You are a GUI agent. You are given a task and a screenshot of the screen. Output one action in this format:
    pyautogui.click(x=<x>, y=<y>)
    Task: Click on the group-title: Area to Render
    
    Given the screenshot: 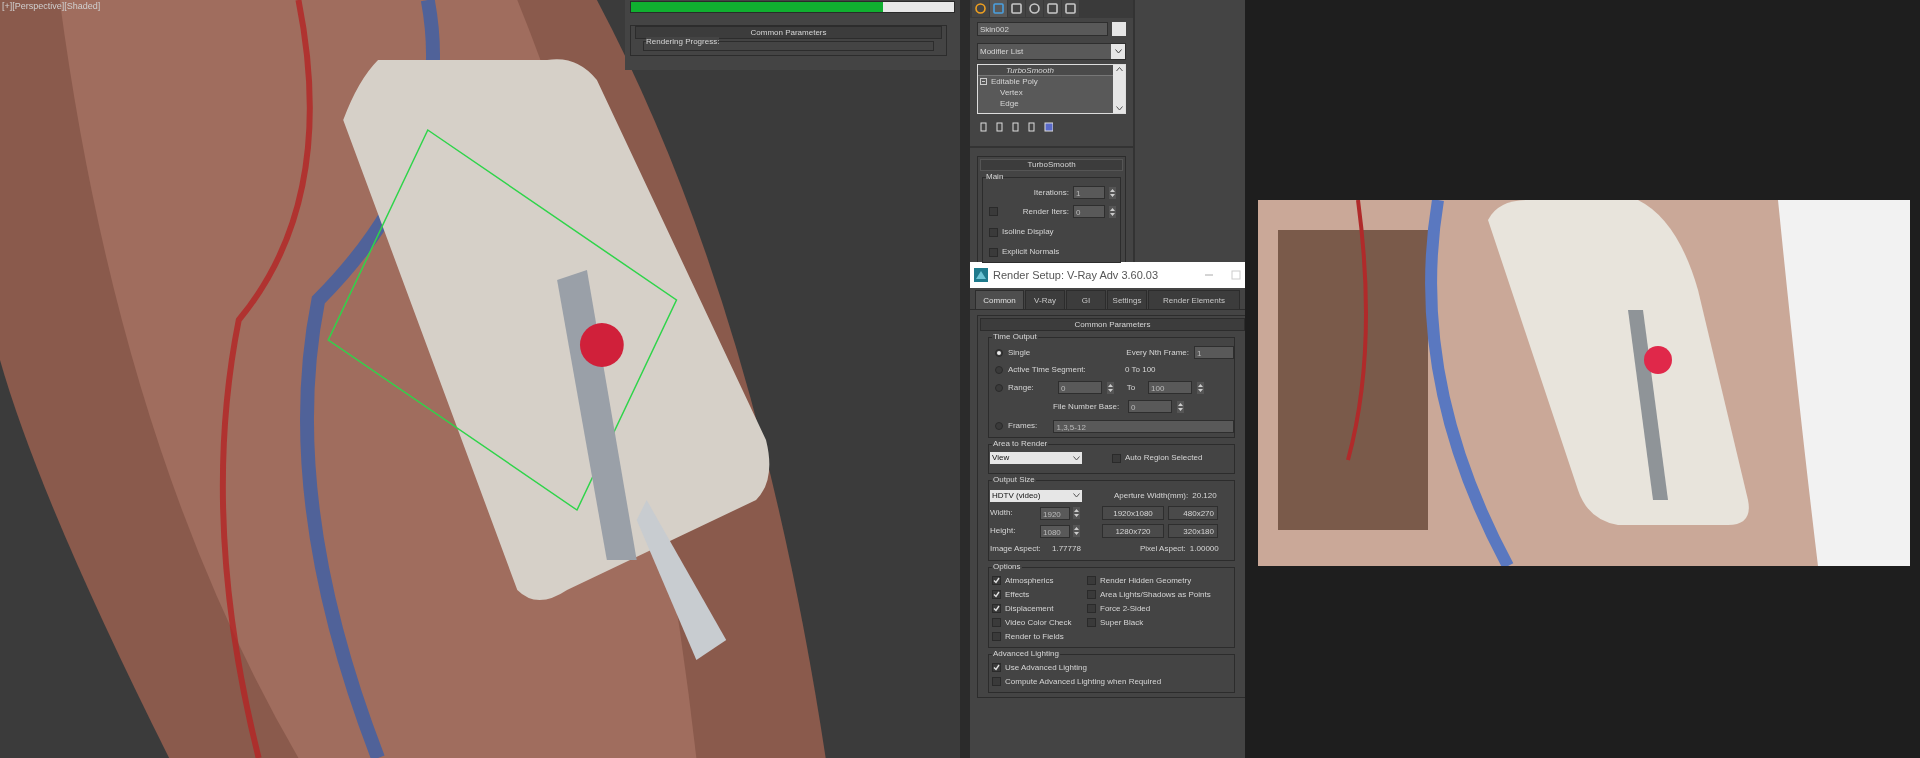 What is the action you would take?
    pyautogui.click(x=1020, y=444)
    